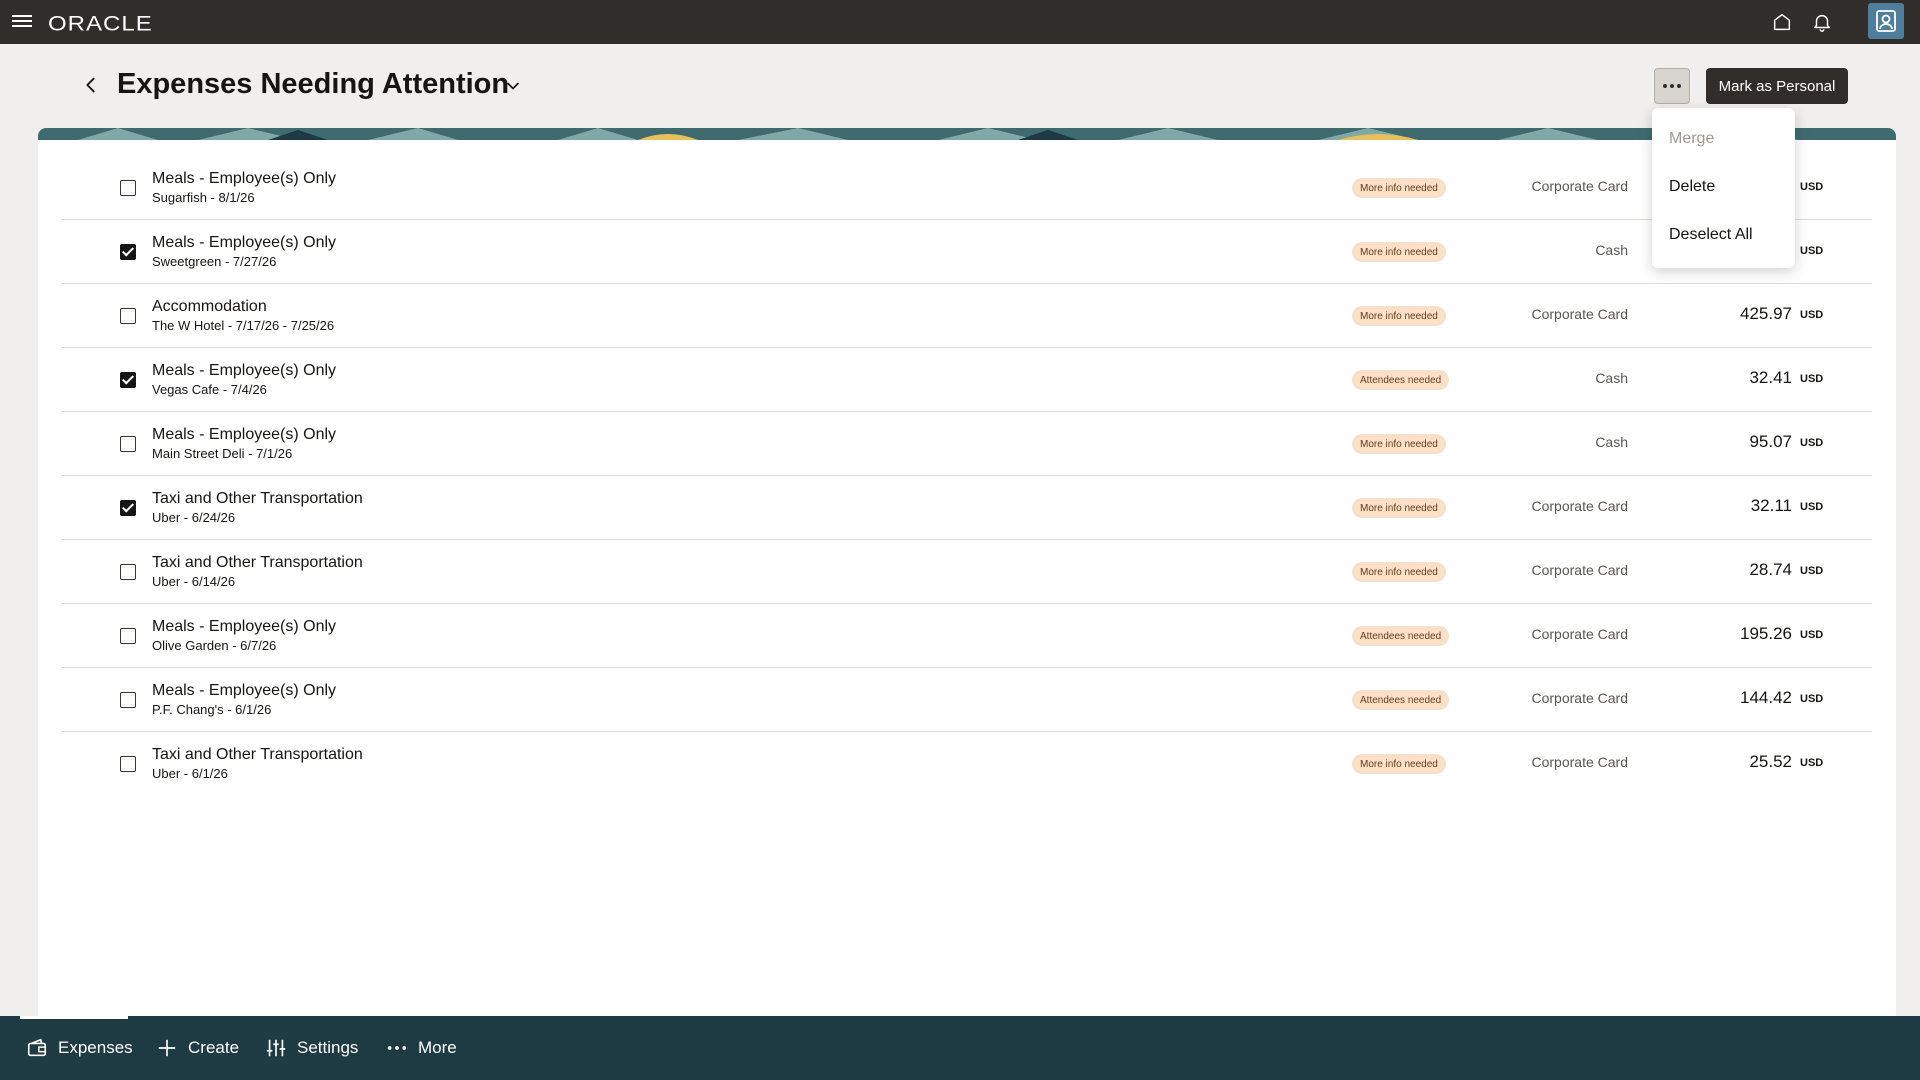 This screenshot has width=1920, height=1080. Describe the element at coordinates (203, 197) in the screenshot. I see `expense-merchant-date: Sugarfish - 8/1/26` at that location.